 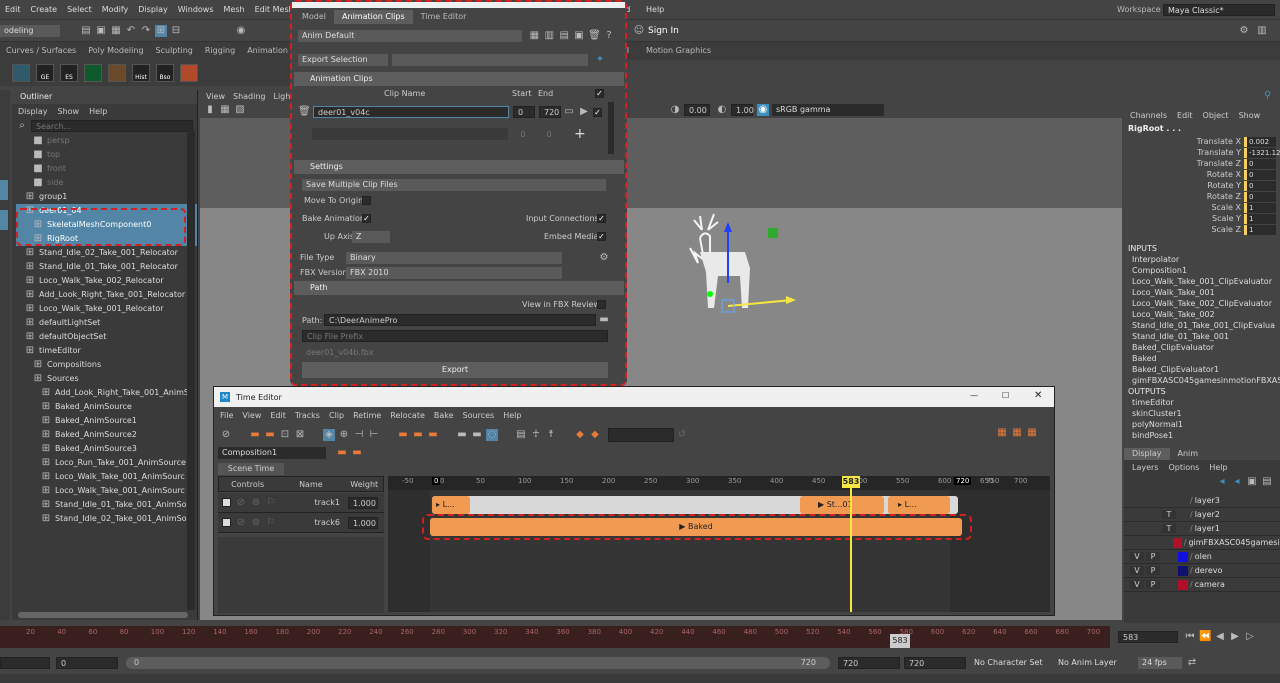 What do you see at coordinates (460, 320) in the screenshot?
I see `path-input: C:\DeerAnimePro` at bounding box center [460, 320].